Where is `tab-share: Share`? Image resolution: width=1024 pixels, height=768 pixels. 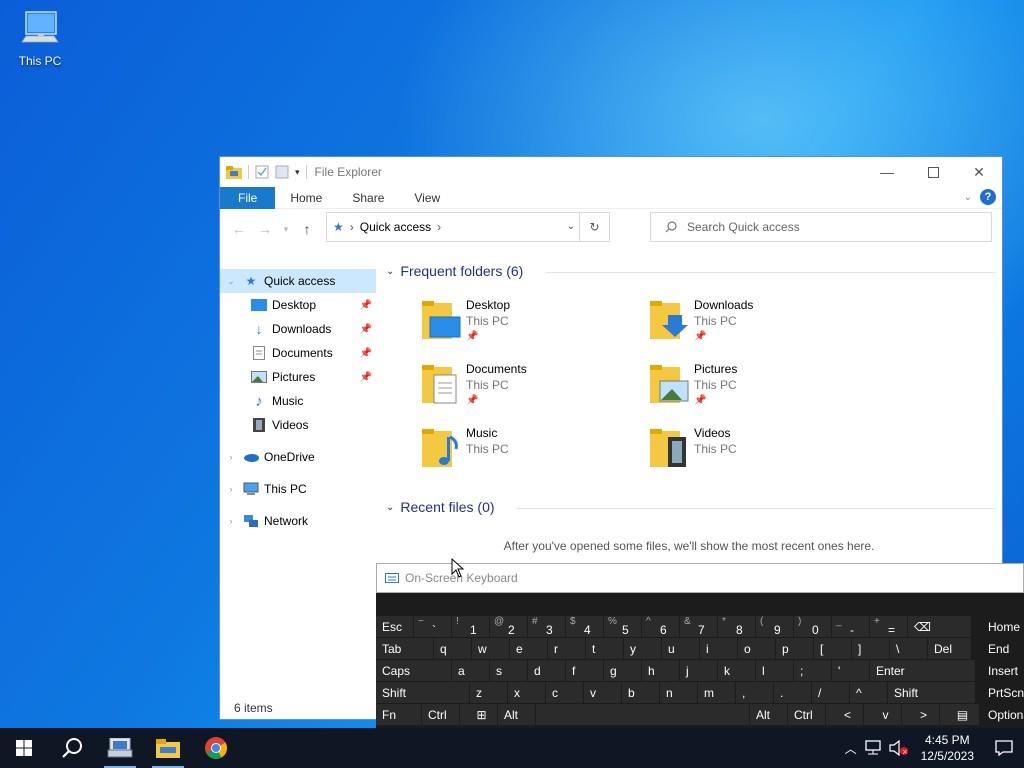
tab-share: Share is located at coordinates (368, 198).